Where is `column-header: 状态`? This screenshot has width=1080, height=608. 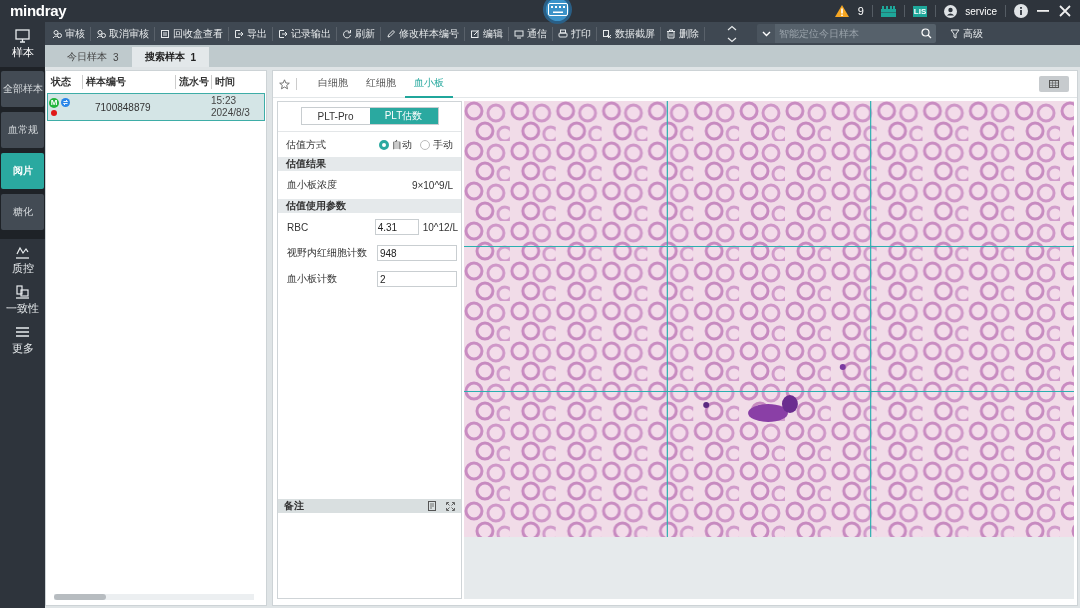
column-header: 状态 is located at coordinates (60, 82).